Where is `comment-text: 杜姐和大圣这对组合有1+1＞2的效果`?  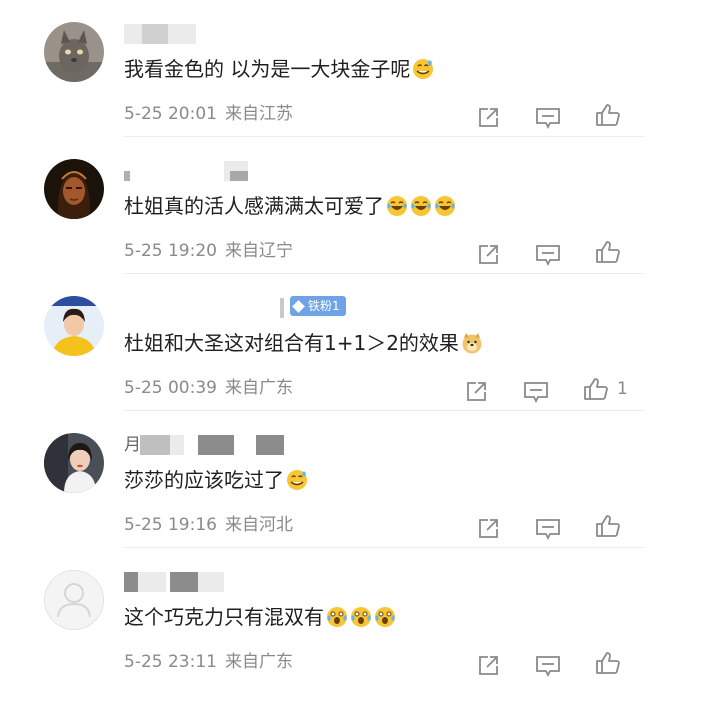 comment-text: 杜姐和大圣这对组合有1+1＞2的效果 is located at coordinates (291, 343).